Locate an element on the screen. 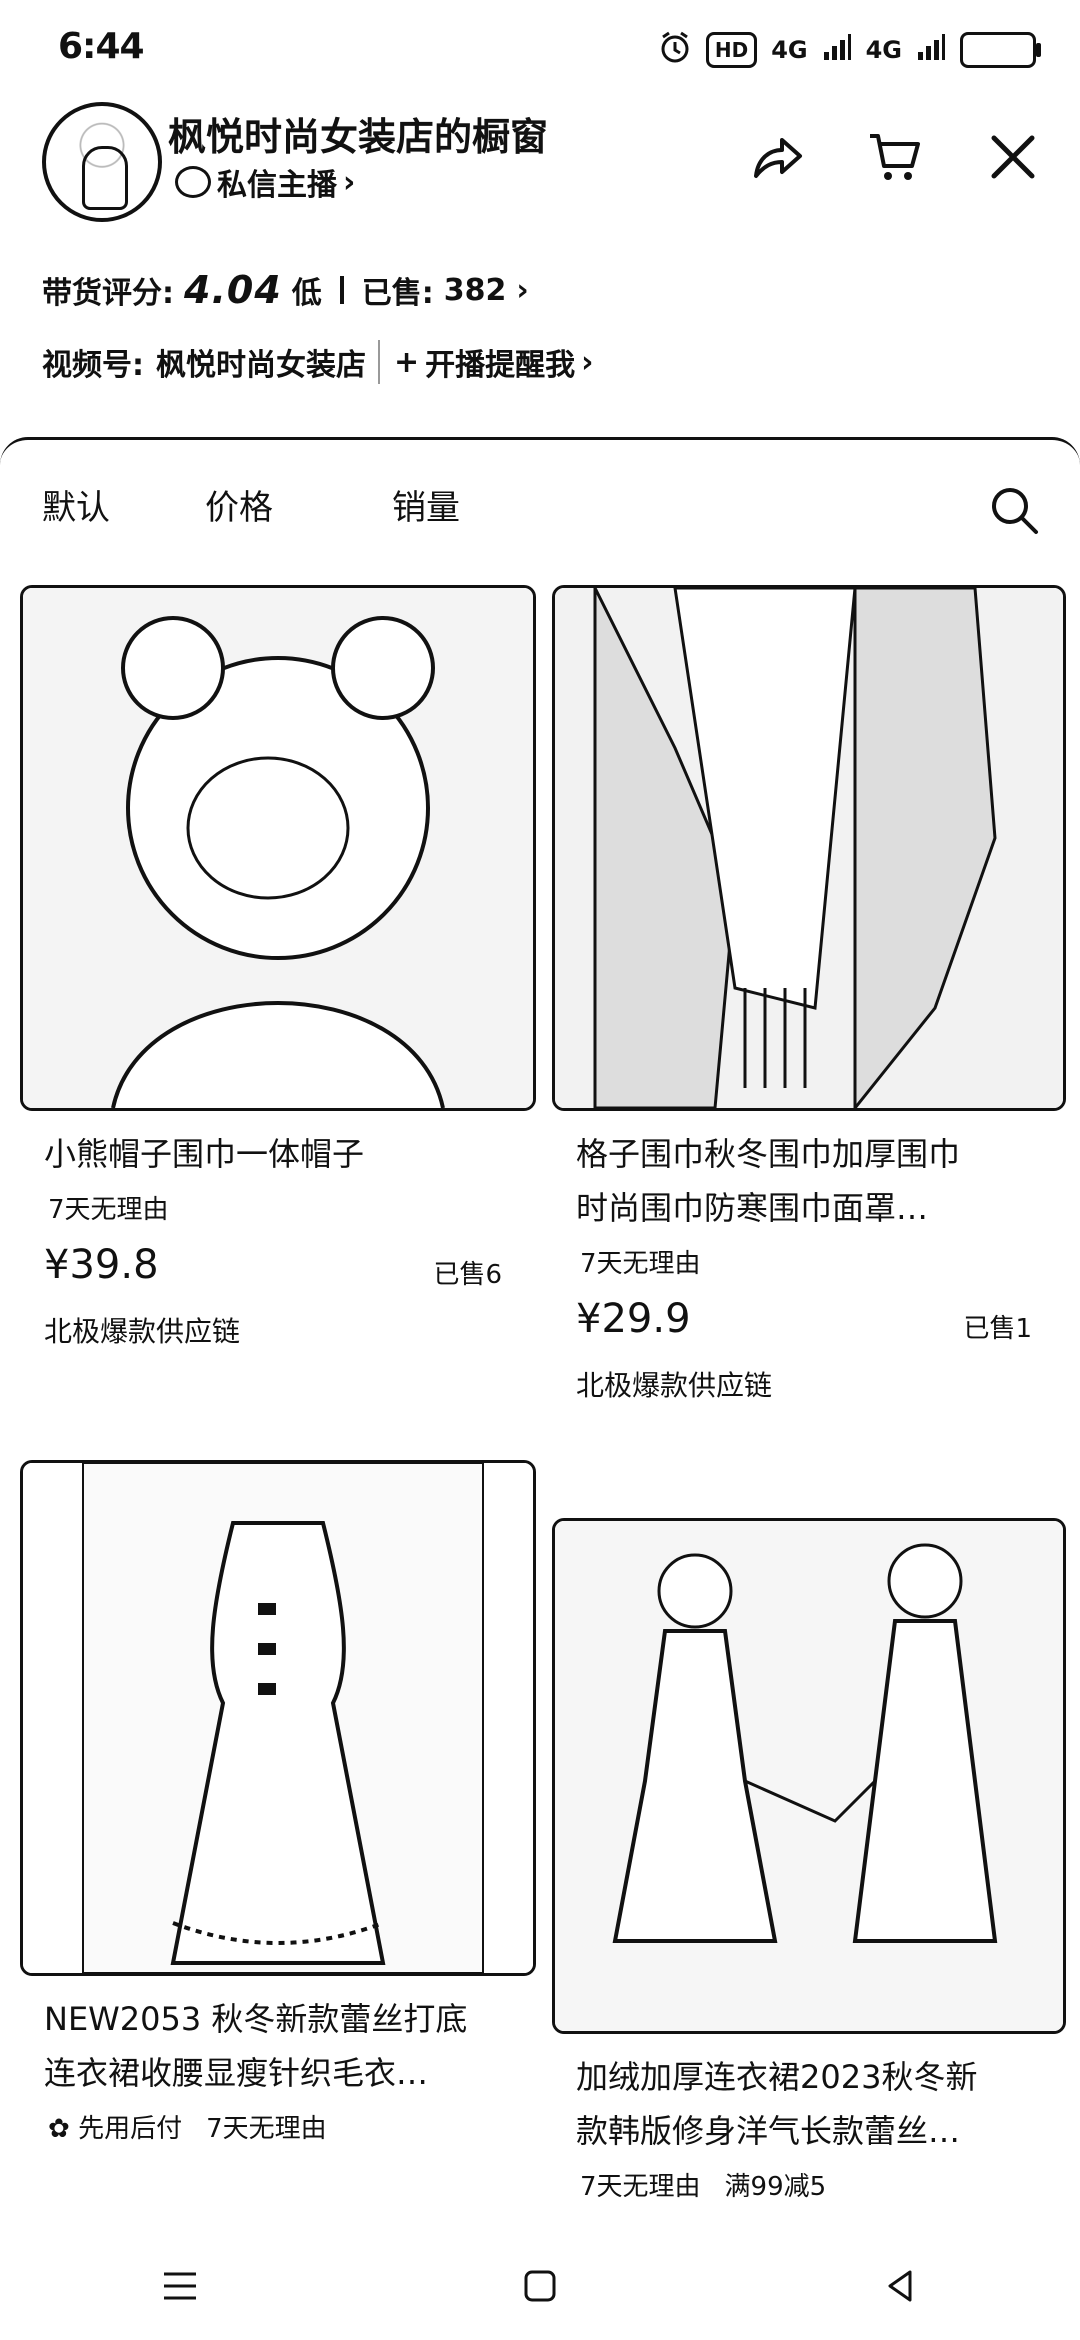 This screenshot has height=2340, width=1080. close-button is located at coordinates (1013, 157).